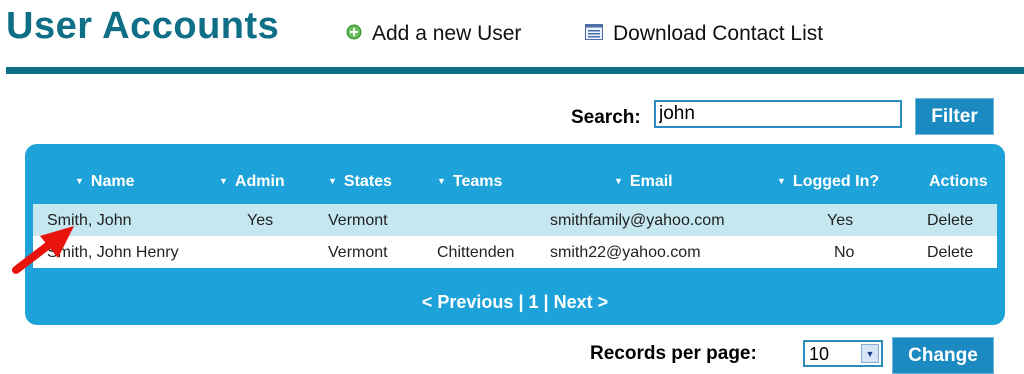  Describe the element at coordinates (844, 252) in the screenshot. I see `logged-in-cell: No` at that location.